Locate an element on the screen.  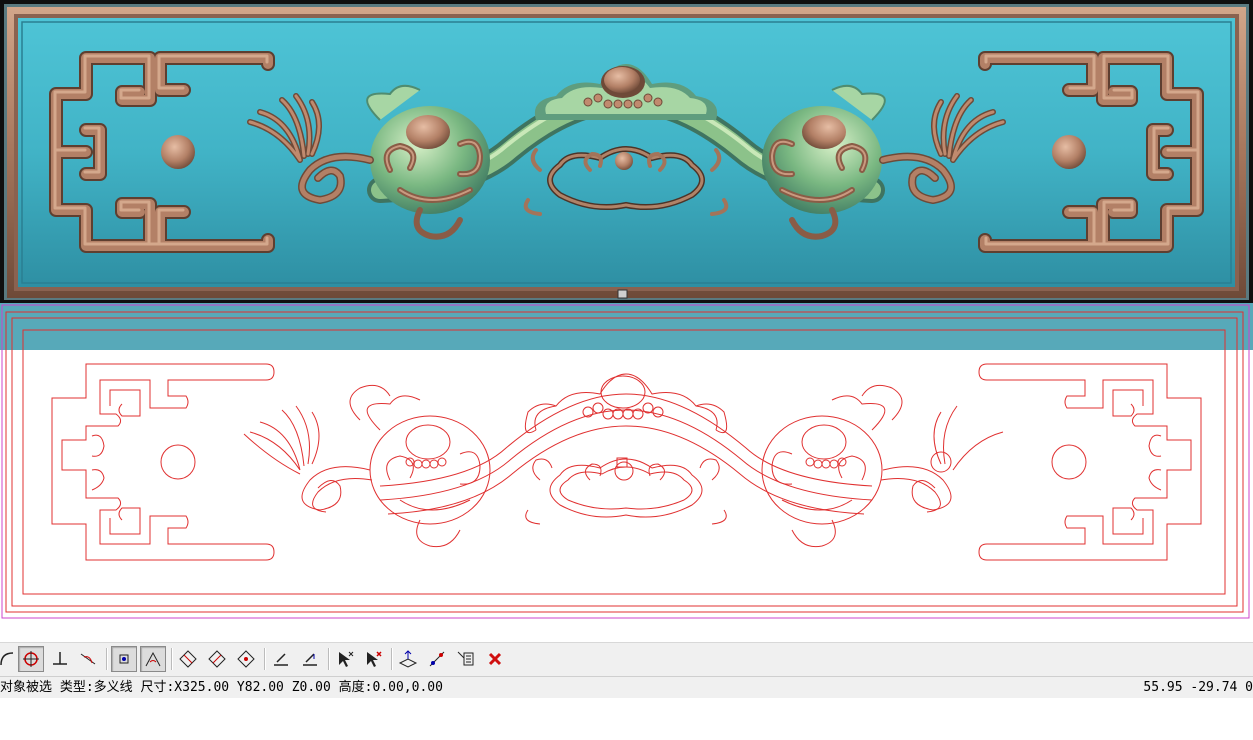
list-select-button is located at coordinates (466, 659).